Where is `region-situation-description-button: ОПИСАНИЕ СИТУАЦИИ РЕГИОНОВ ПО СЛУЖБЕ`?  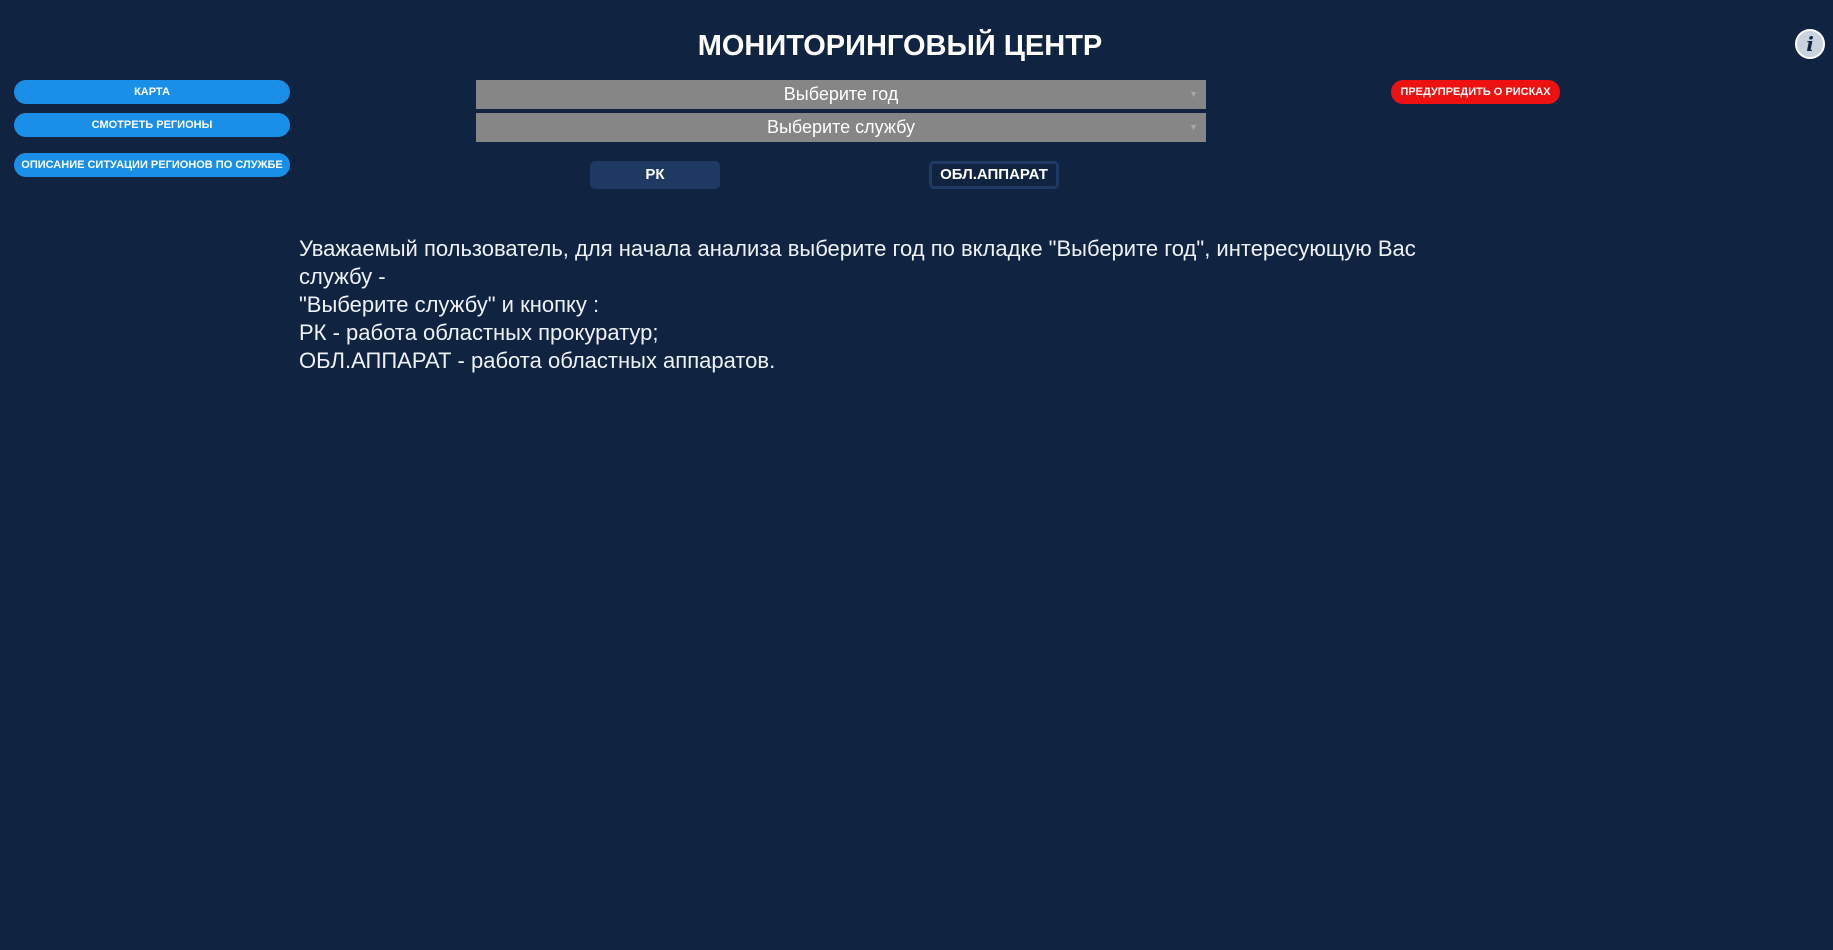
region-situation-description-button: ОПИСАНИЕ СИТУАЦИИ РЕГИОНОВ ПО СЛУЖБЕ is located at coordinates (152, 165).